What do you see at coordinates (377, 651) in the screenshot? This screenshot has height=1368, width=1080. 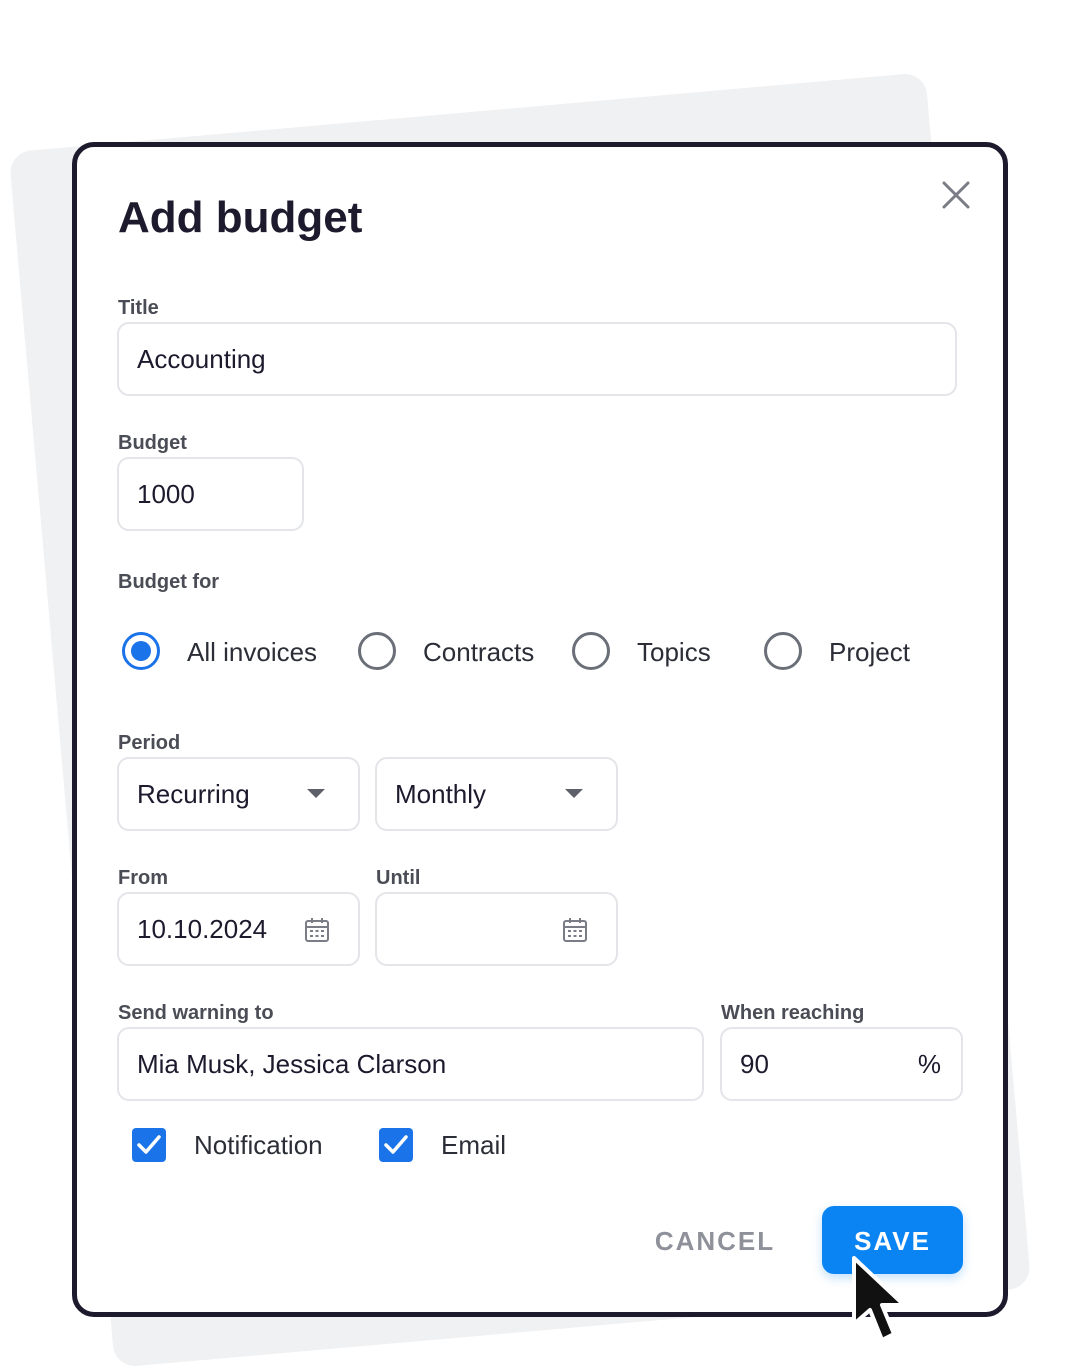 I see `radio-contracts` at bounding box center [377, 651].